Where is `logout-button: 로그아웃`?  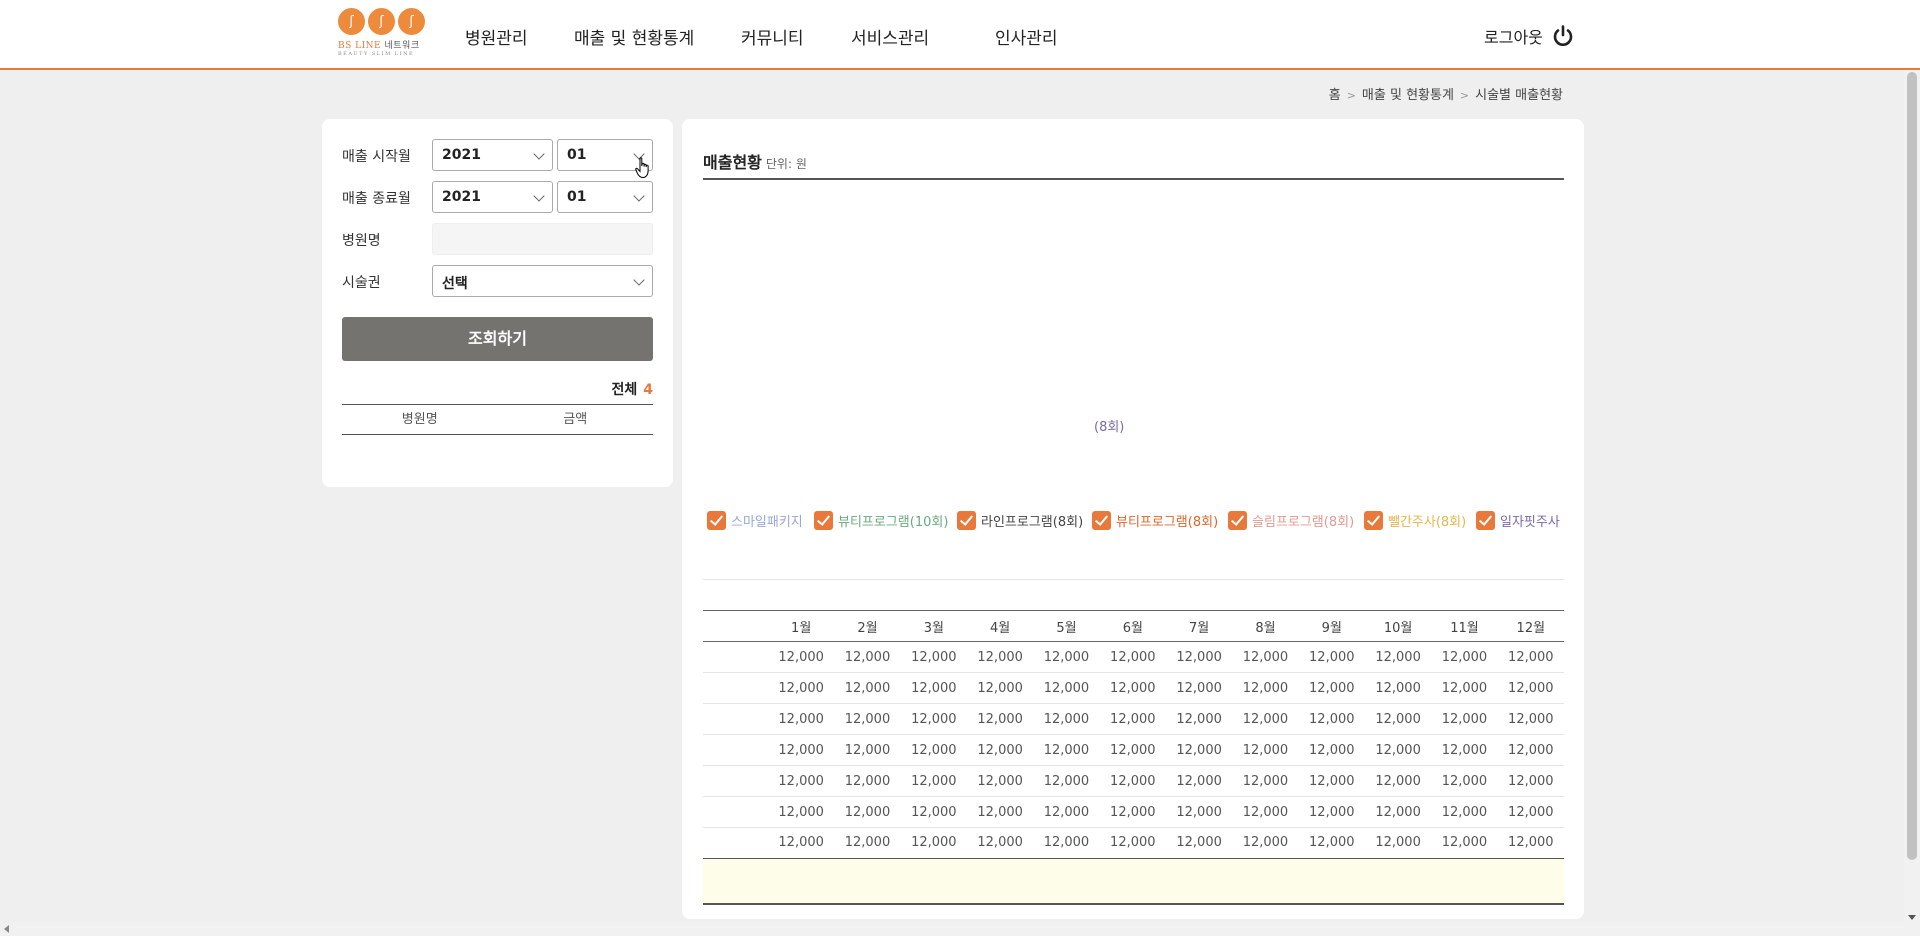 logout-button: 로그아웃 is located at coordinates (1529, 36).